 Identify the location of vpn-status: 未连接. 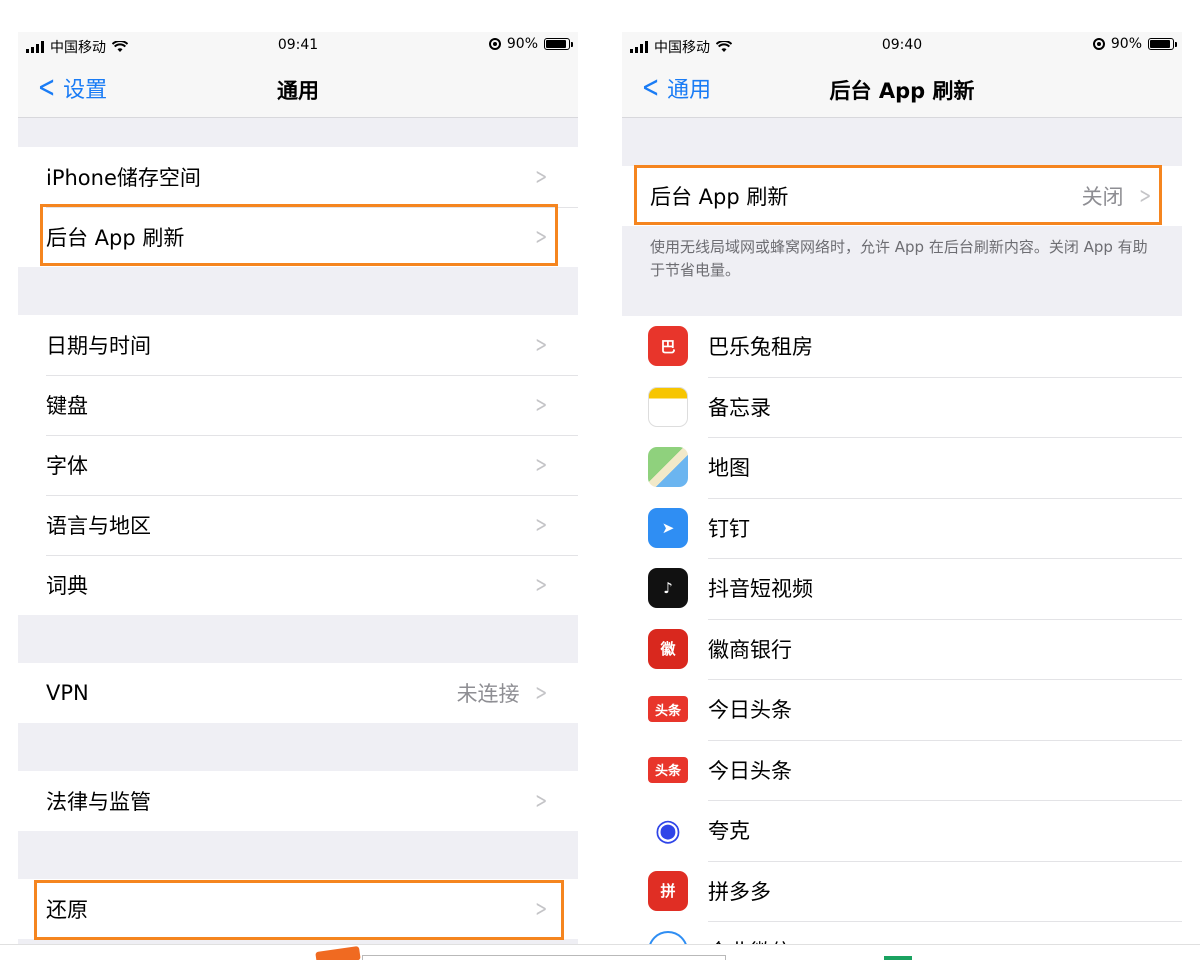
(488, 694).